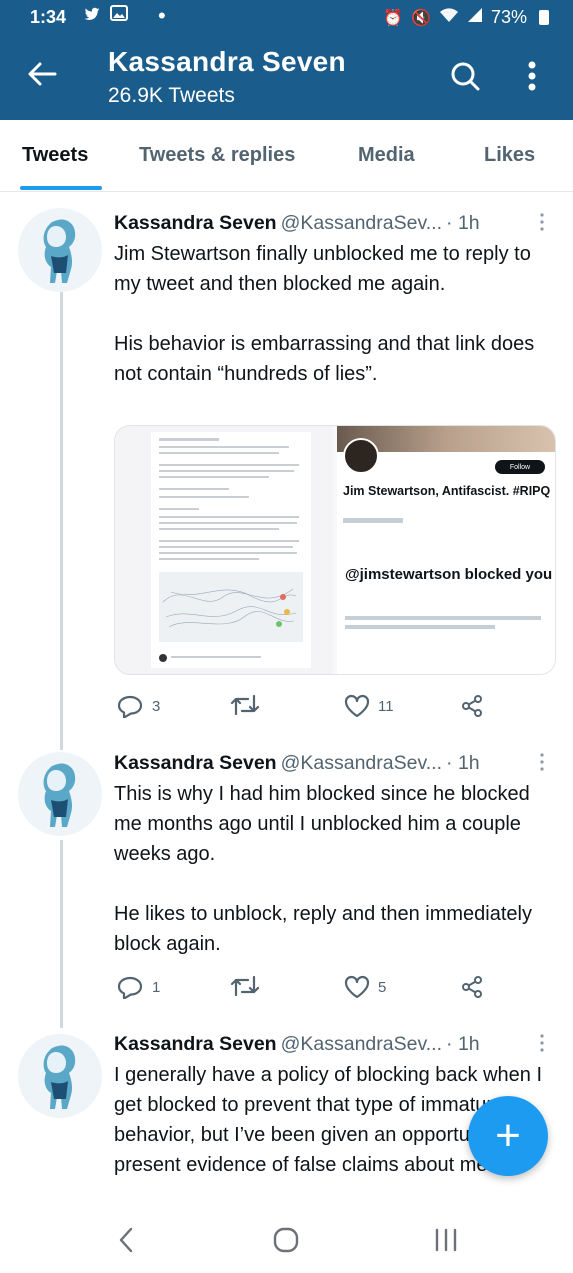  What do you see at coordinates (475, 17) in the screenshot?
I see `signal-icon` at bounding box center [475, 17].